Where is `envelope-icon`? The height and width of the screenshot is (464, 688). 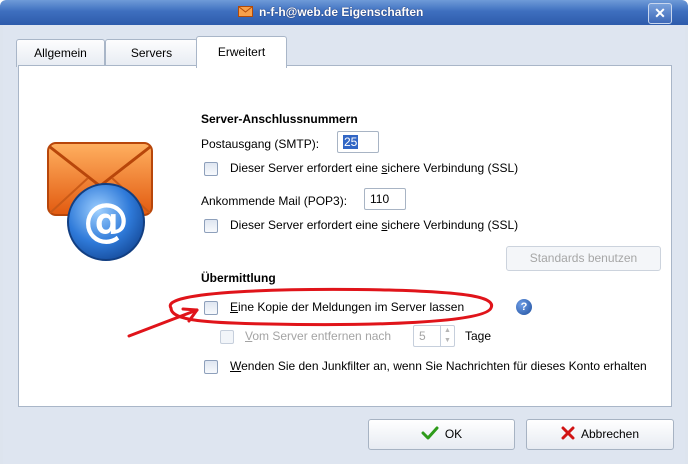
envelope-icon is located at coordinates (245, 11).